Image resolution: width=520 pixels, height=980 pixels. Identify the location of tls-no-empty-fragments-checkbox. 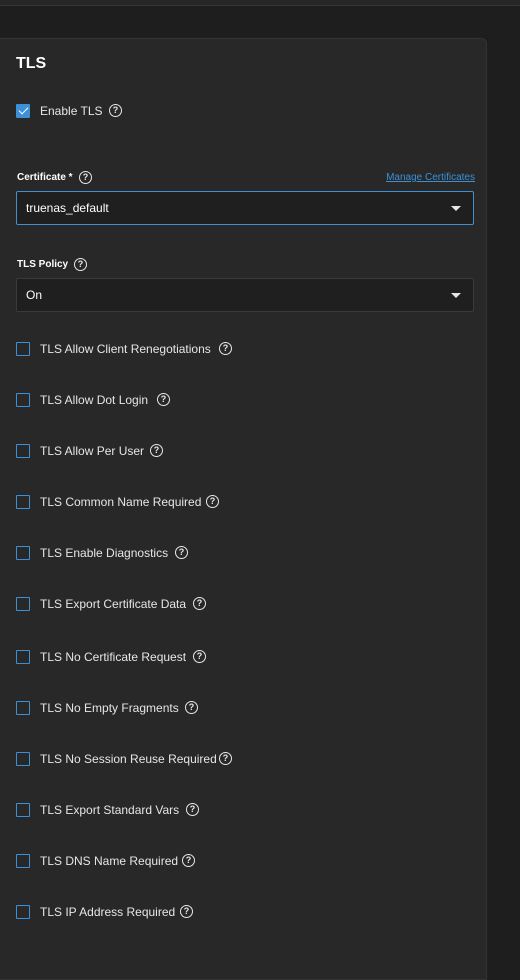
(23, 708).